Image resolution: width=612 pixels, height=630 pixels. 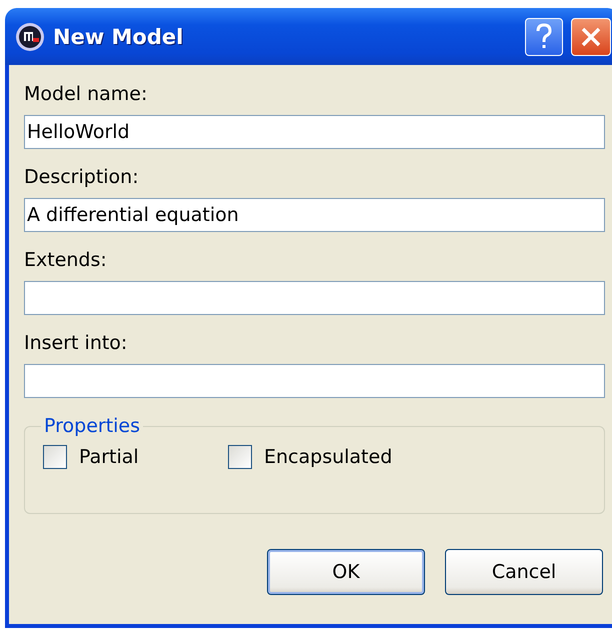 I want to click on question-mark-icon, so click(x=544, y=36).